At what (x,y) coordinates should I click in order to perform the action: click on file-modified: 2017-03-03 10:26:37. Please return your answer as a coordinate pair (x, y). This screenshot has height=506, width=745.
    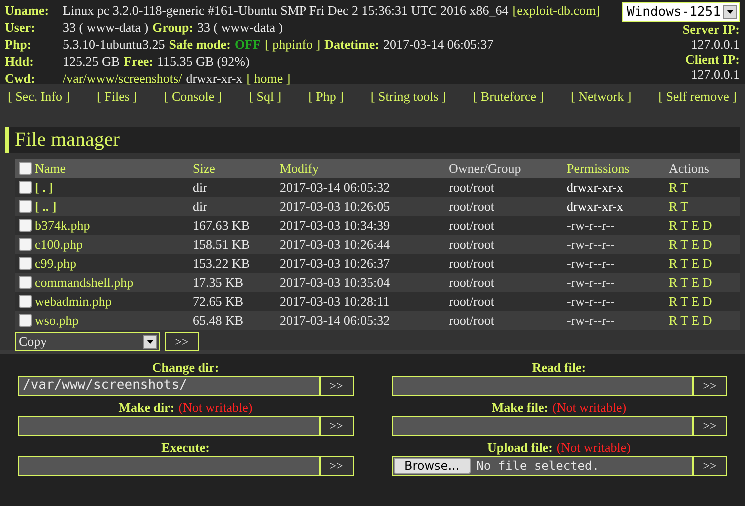
    Looking at the image, I should click on (336, 263).